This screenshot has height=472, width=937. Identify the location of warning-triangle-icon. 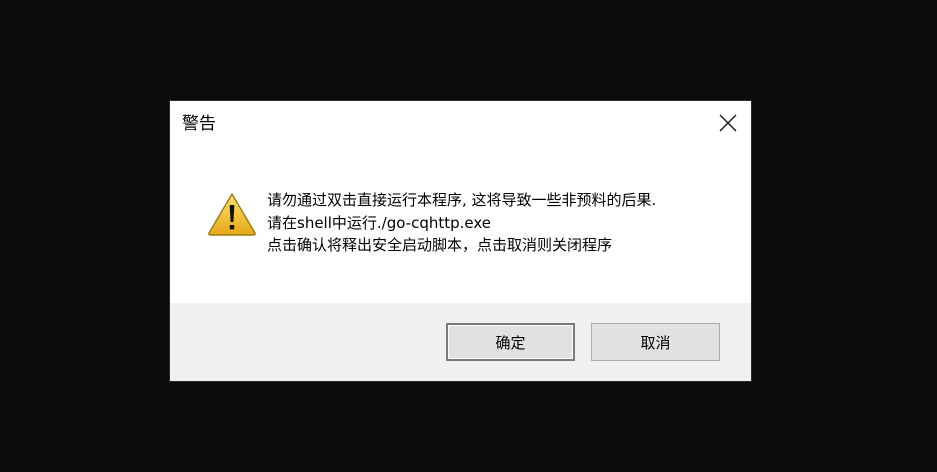
(232, 214).